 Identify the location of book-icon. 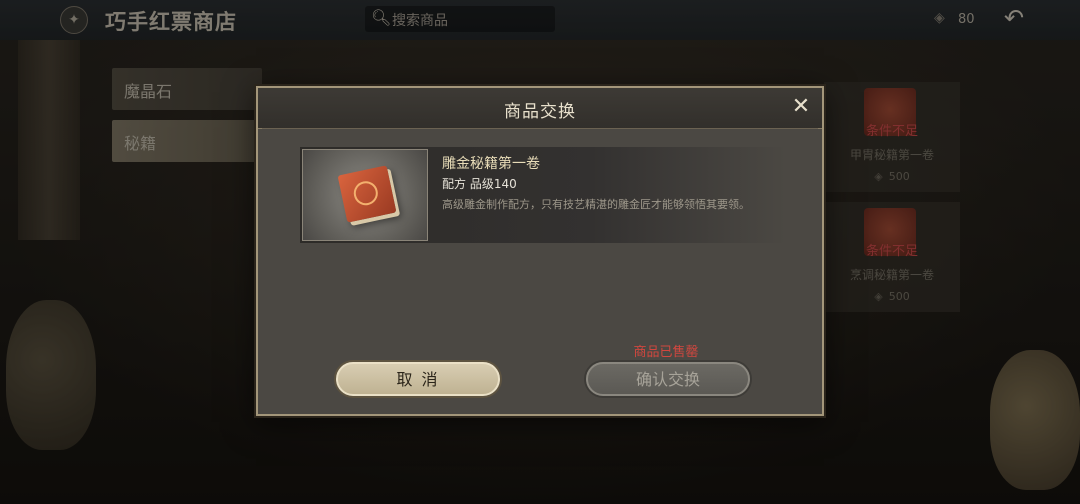
(367, 194).